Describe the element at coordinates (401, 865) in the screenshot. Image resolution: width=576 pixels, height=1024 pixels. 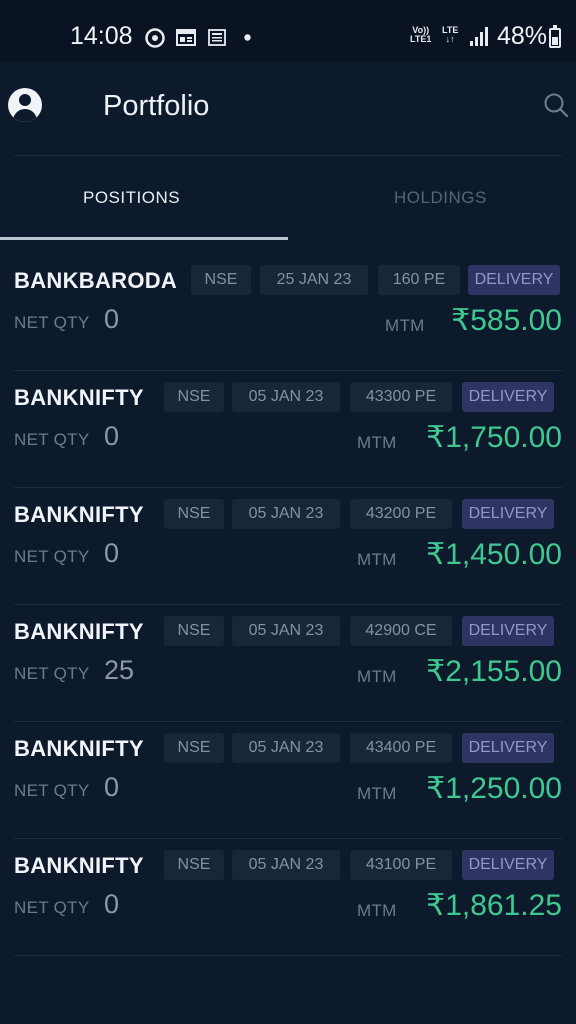
I see `strike-chip: 43100 PE` at that location.